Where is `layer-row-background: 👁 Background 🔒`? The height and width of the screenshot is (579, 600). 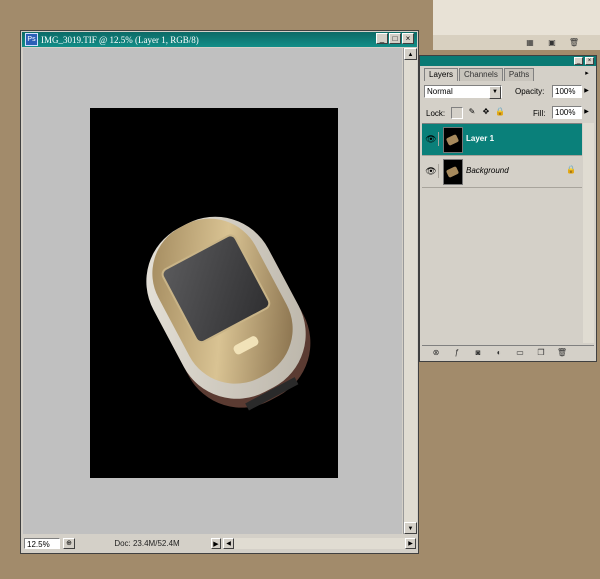
layer-row-background: 👁 Background 🔒 is located at coordinates (502, 172).